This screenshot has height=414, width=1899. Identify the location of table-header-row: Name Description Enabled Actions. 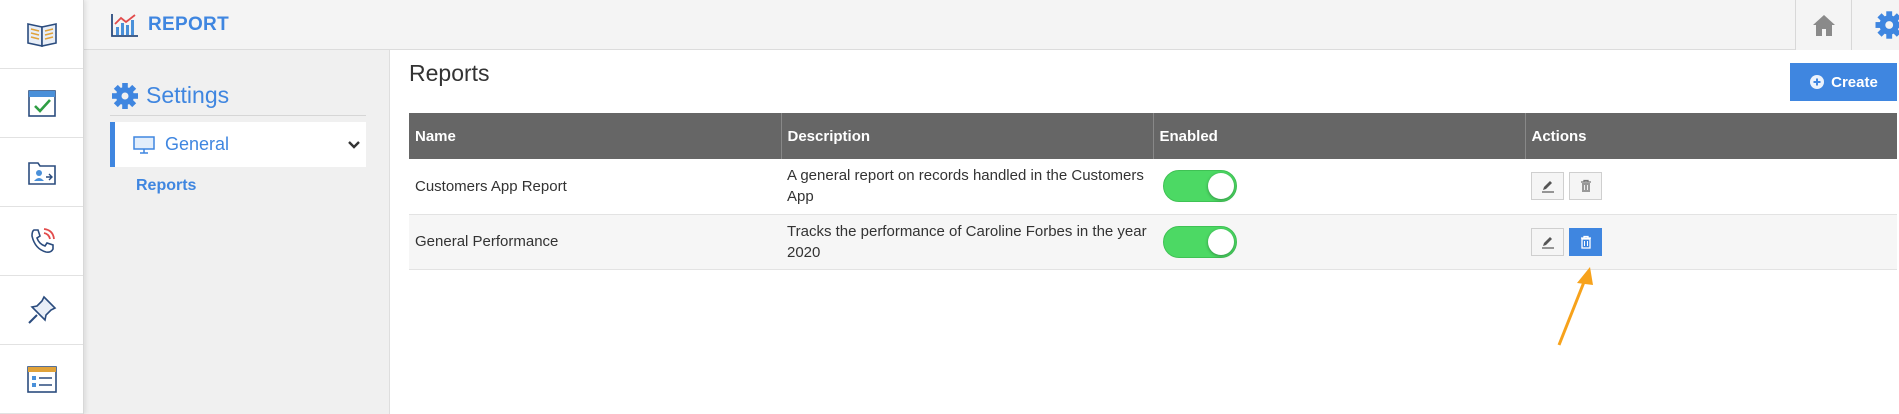
(1153, 136).